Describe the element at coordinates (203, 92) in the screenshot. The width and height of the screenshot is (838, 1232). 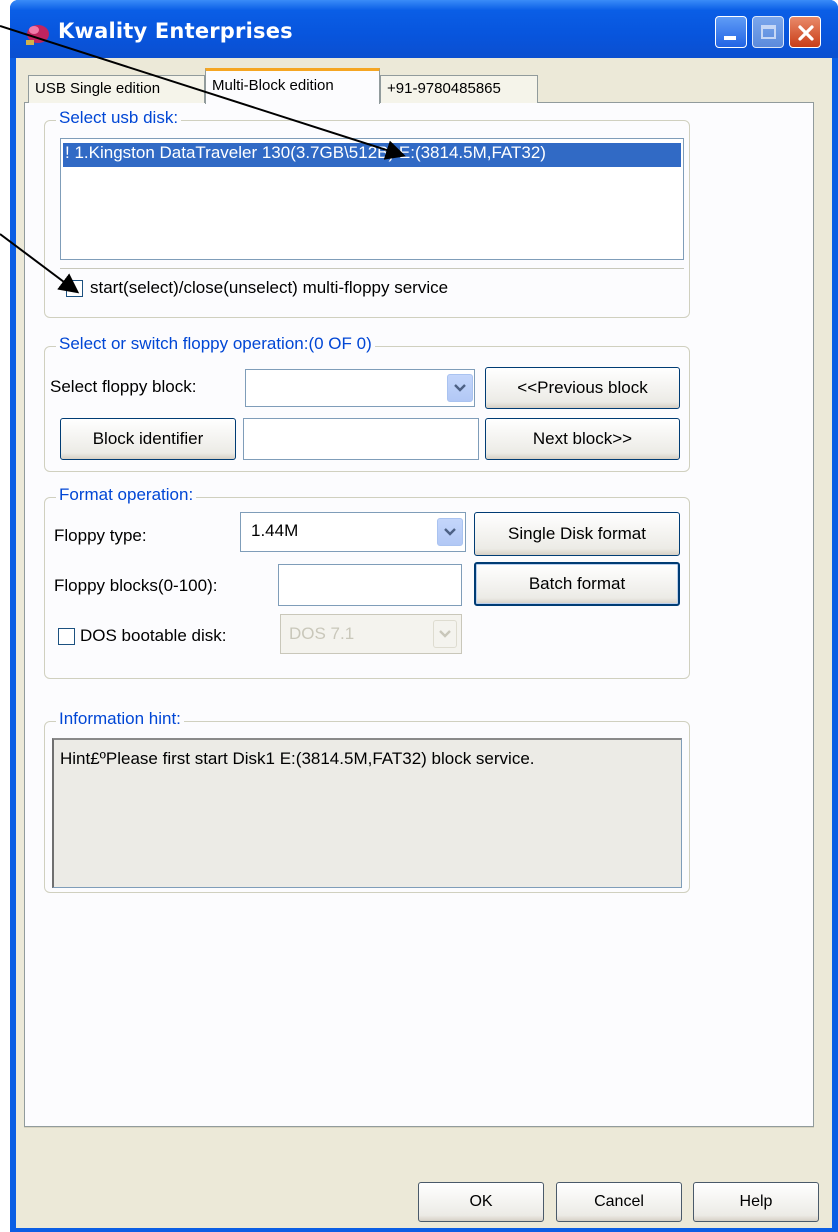
I see `annotation-arrow-disk` at that location.